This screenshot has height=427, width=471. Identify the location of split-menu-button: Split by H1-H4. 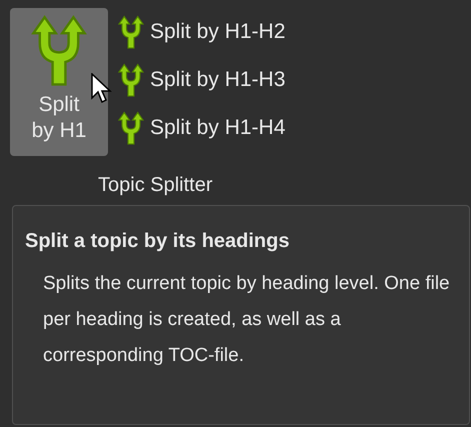
(201, 128).